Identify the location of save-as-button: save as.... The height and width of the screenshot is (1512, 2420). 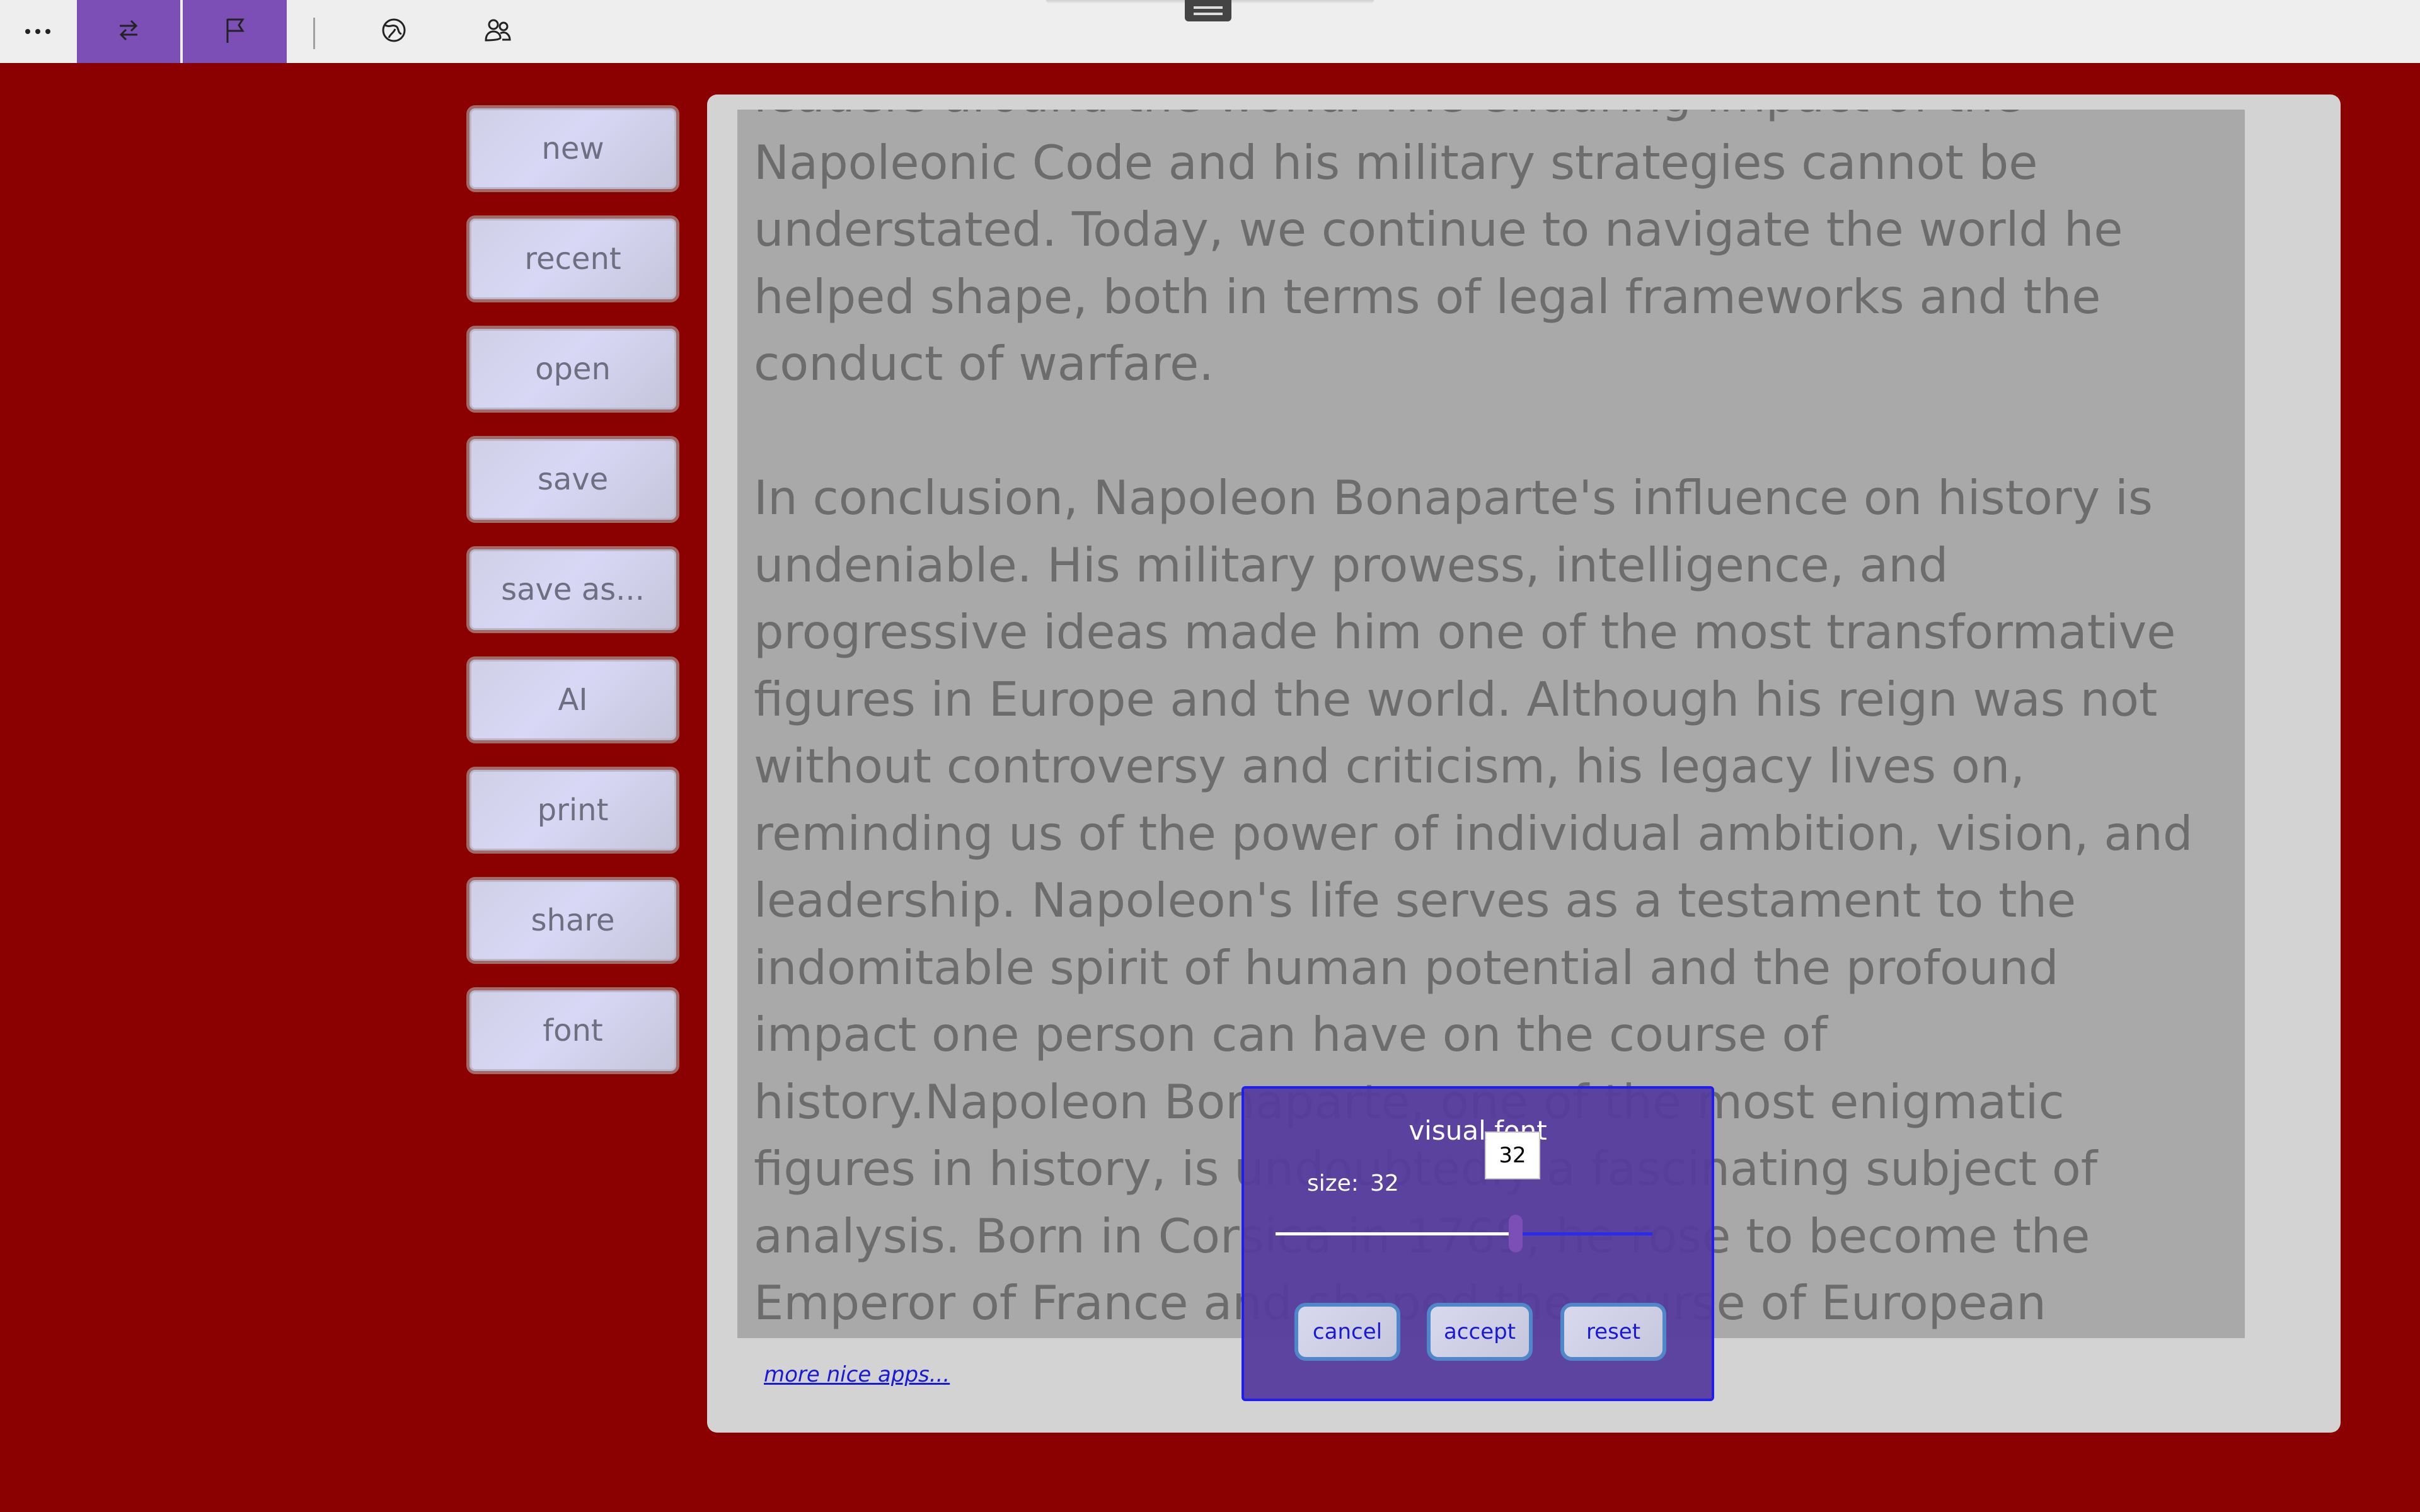
(572, 589).